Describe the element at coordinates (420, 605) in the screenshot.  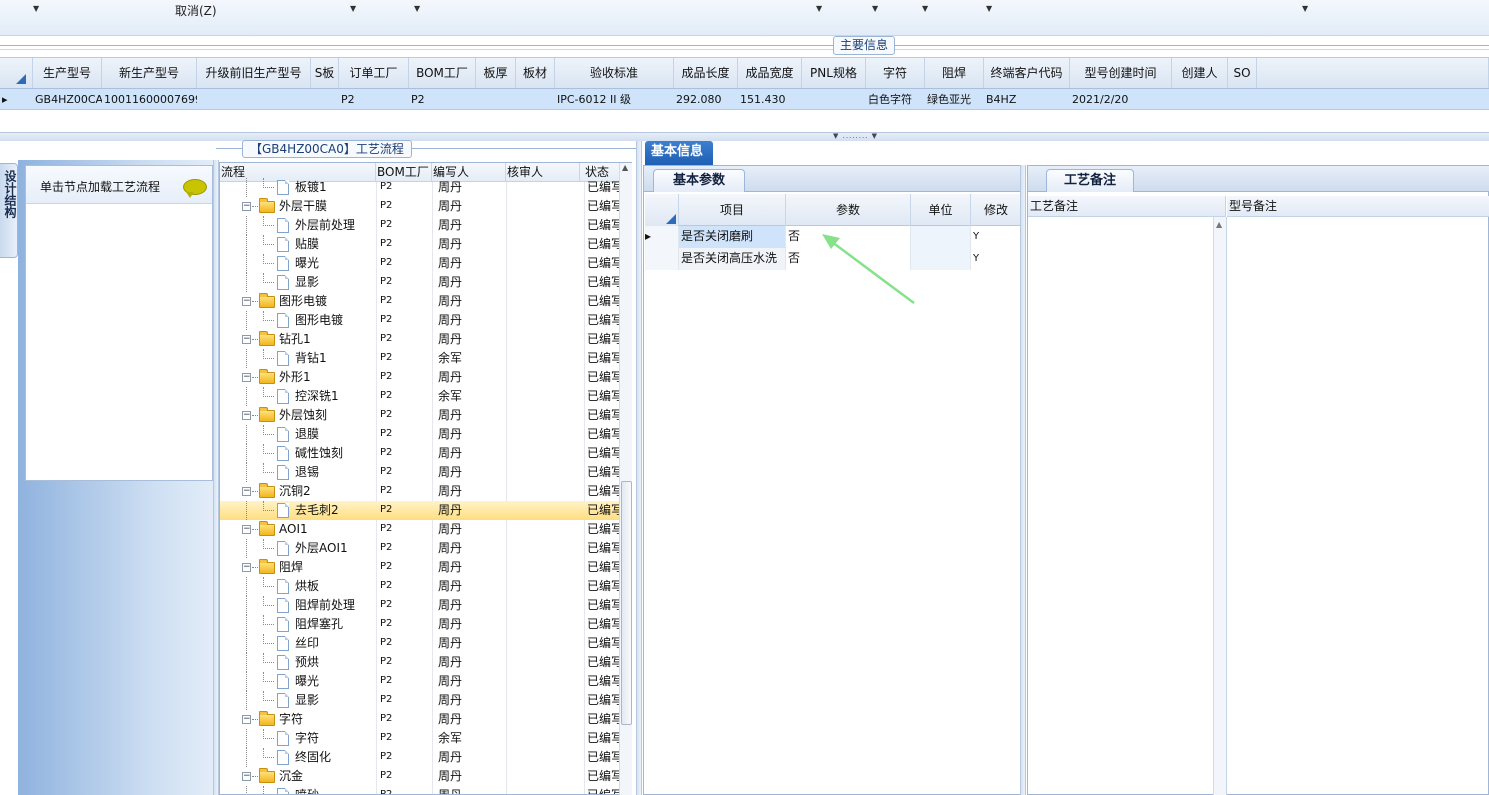
I see `tree-row: 阻焊前处理 P2 周丹 已编写` at that location.